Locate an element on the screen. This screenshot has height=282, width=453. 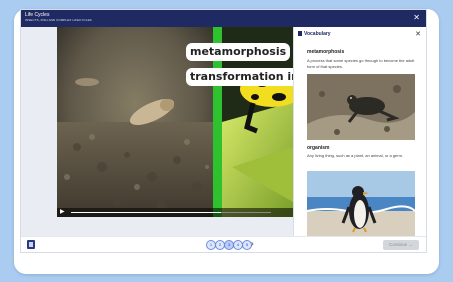
frog-image is located at coordinates (361, 107).